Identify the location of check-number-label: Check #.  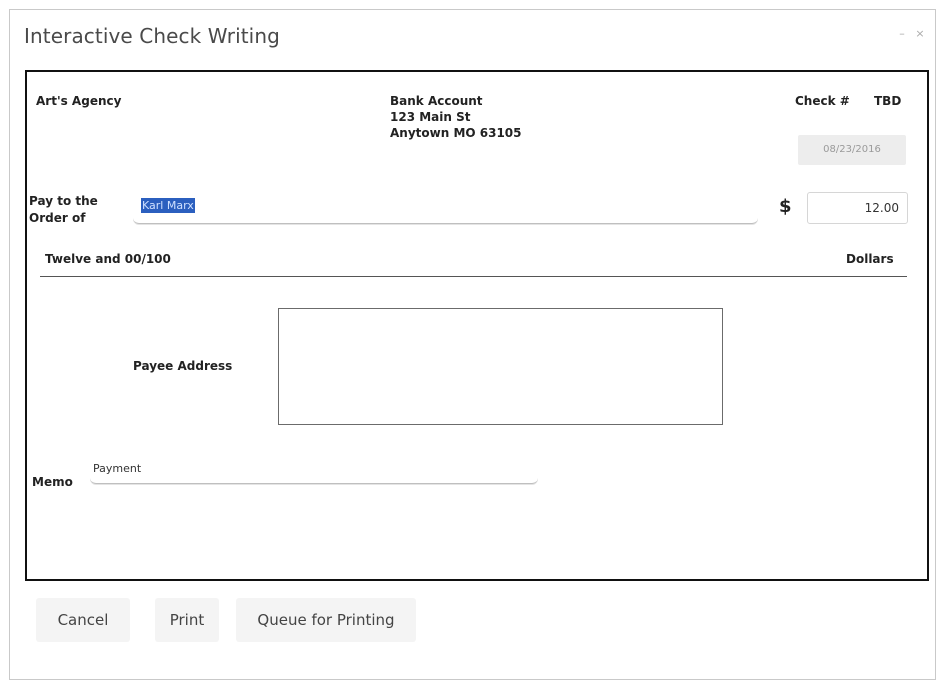
(822, 101).